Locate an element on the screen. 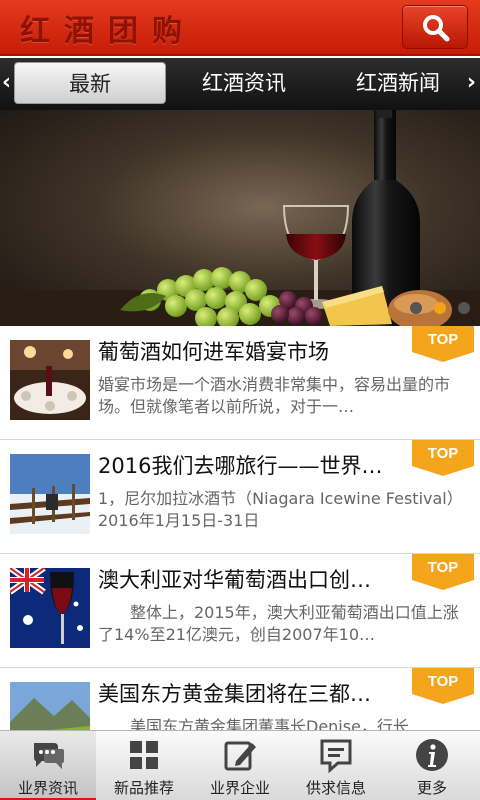 This screenshot has width=480, height=800. australia-flag-wine-image is located at coordinates (50, 608).